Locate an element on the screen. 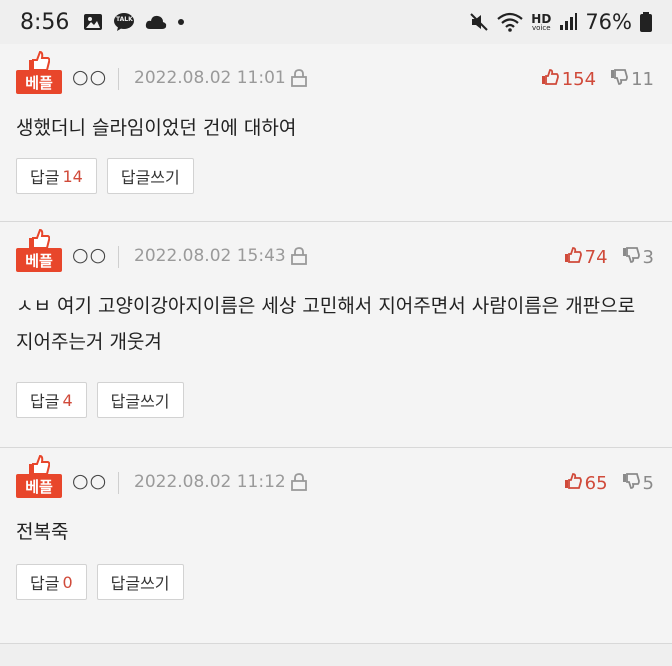 The height and width of the screenshot is (666, 672). status-bar: 8:56 TALK HD voice 76% is located at coordinates (336, 22).